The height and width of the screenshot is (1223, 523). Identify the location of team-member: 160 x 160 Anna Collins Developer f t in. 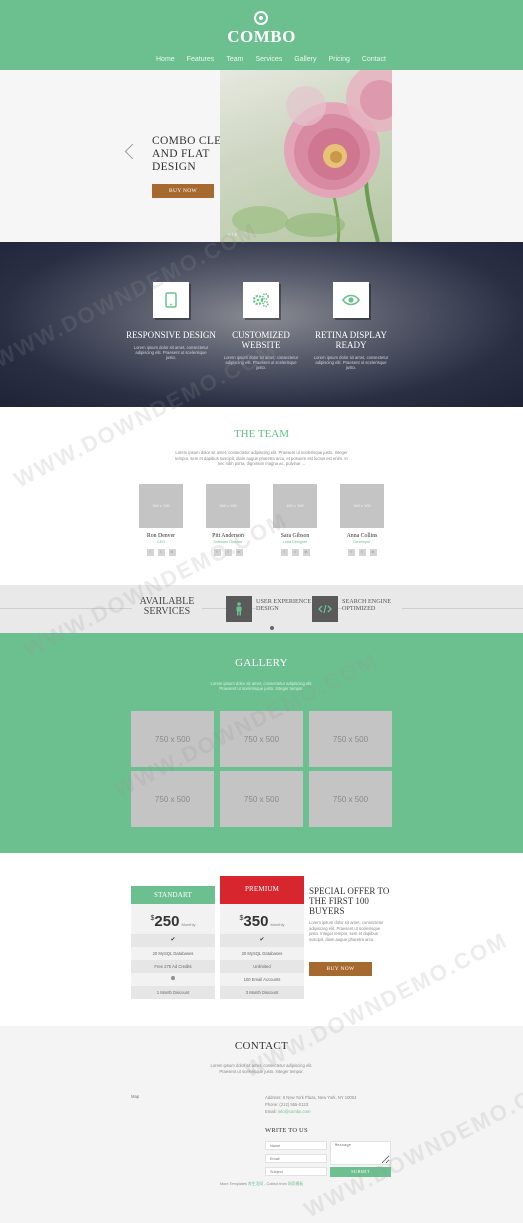
(362, 520).